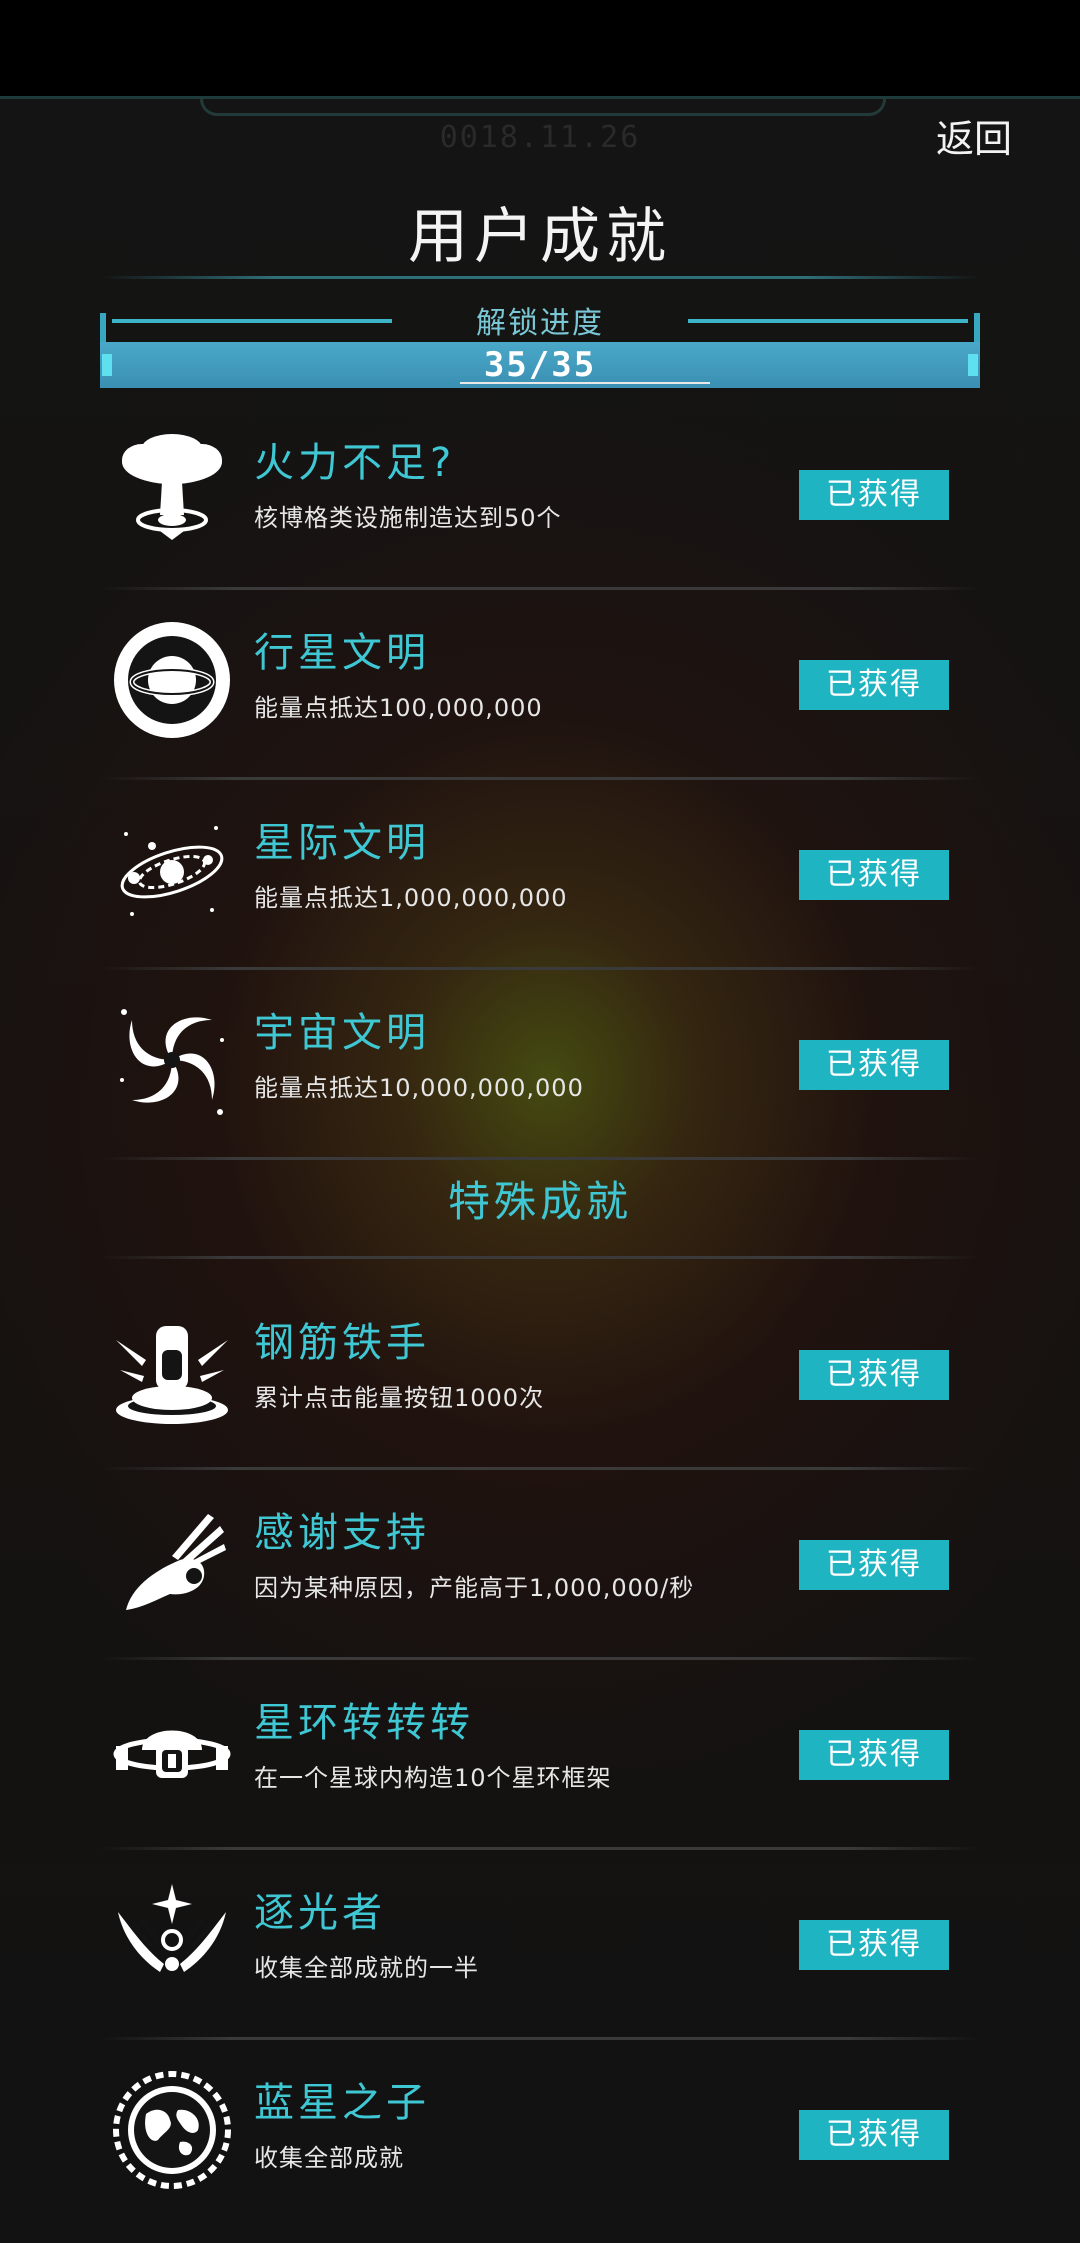  Describe the element at coordinates (585, 383) in the screenshot. I see `progress-underline` at that location.